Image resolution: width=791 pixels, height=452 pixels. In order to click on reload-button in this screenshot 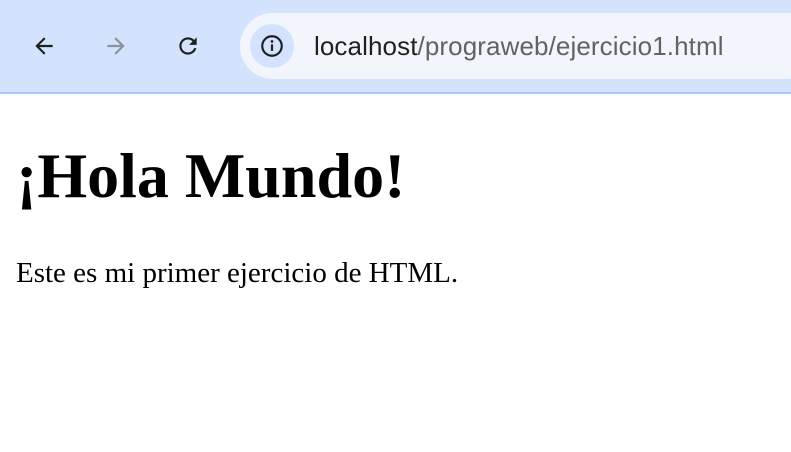, I will do `click(188, 46)`.